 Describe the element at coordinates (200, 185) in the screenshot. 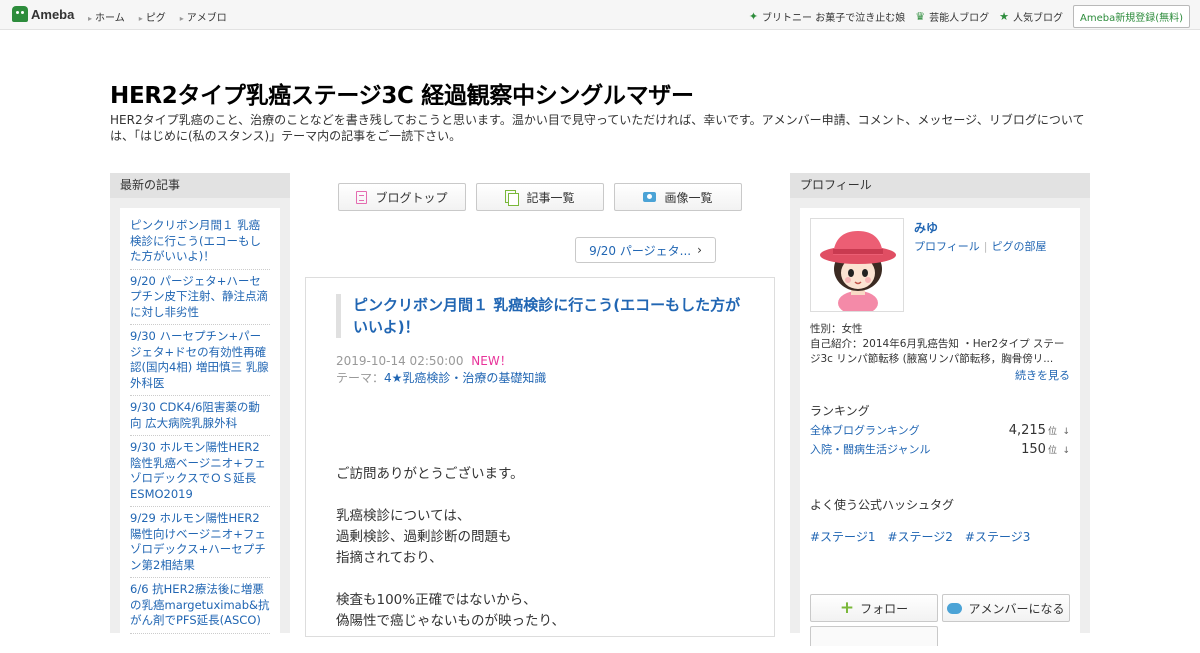

I see `latest-articles-heading: 最新の記事` at that location.